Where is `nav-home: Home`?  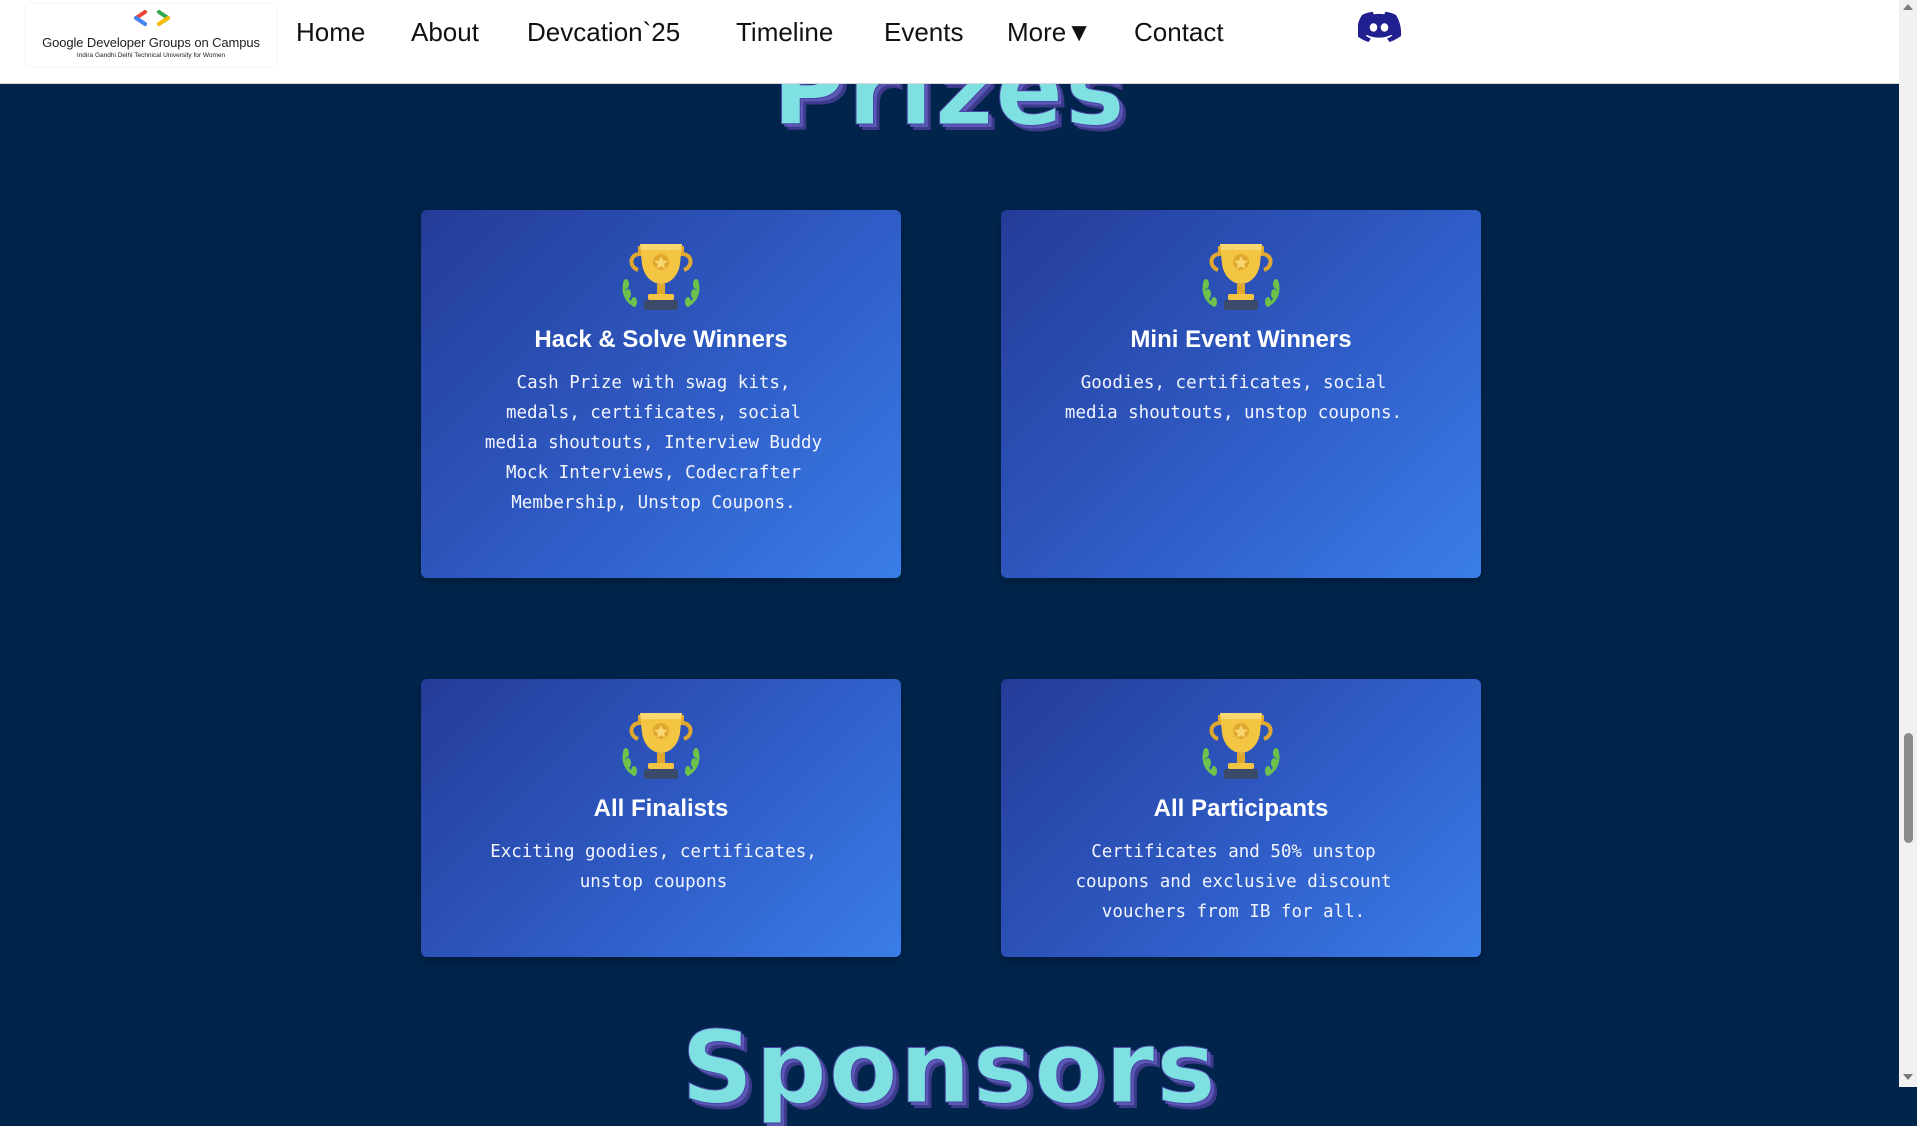 nav-home: Home is located at coordinates (330, 32).